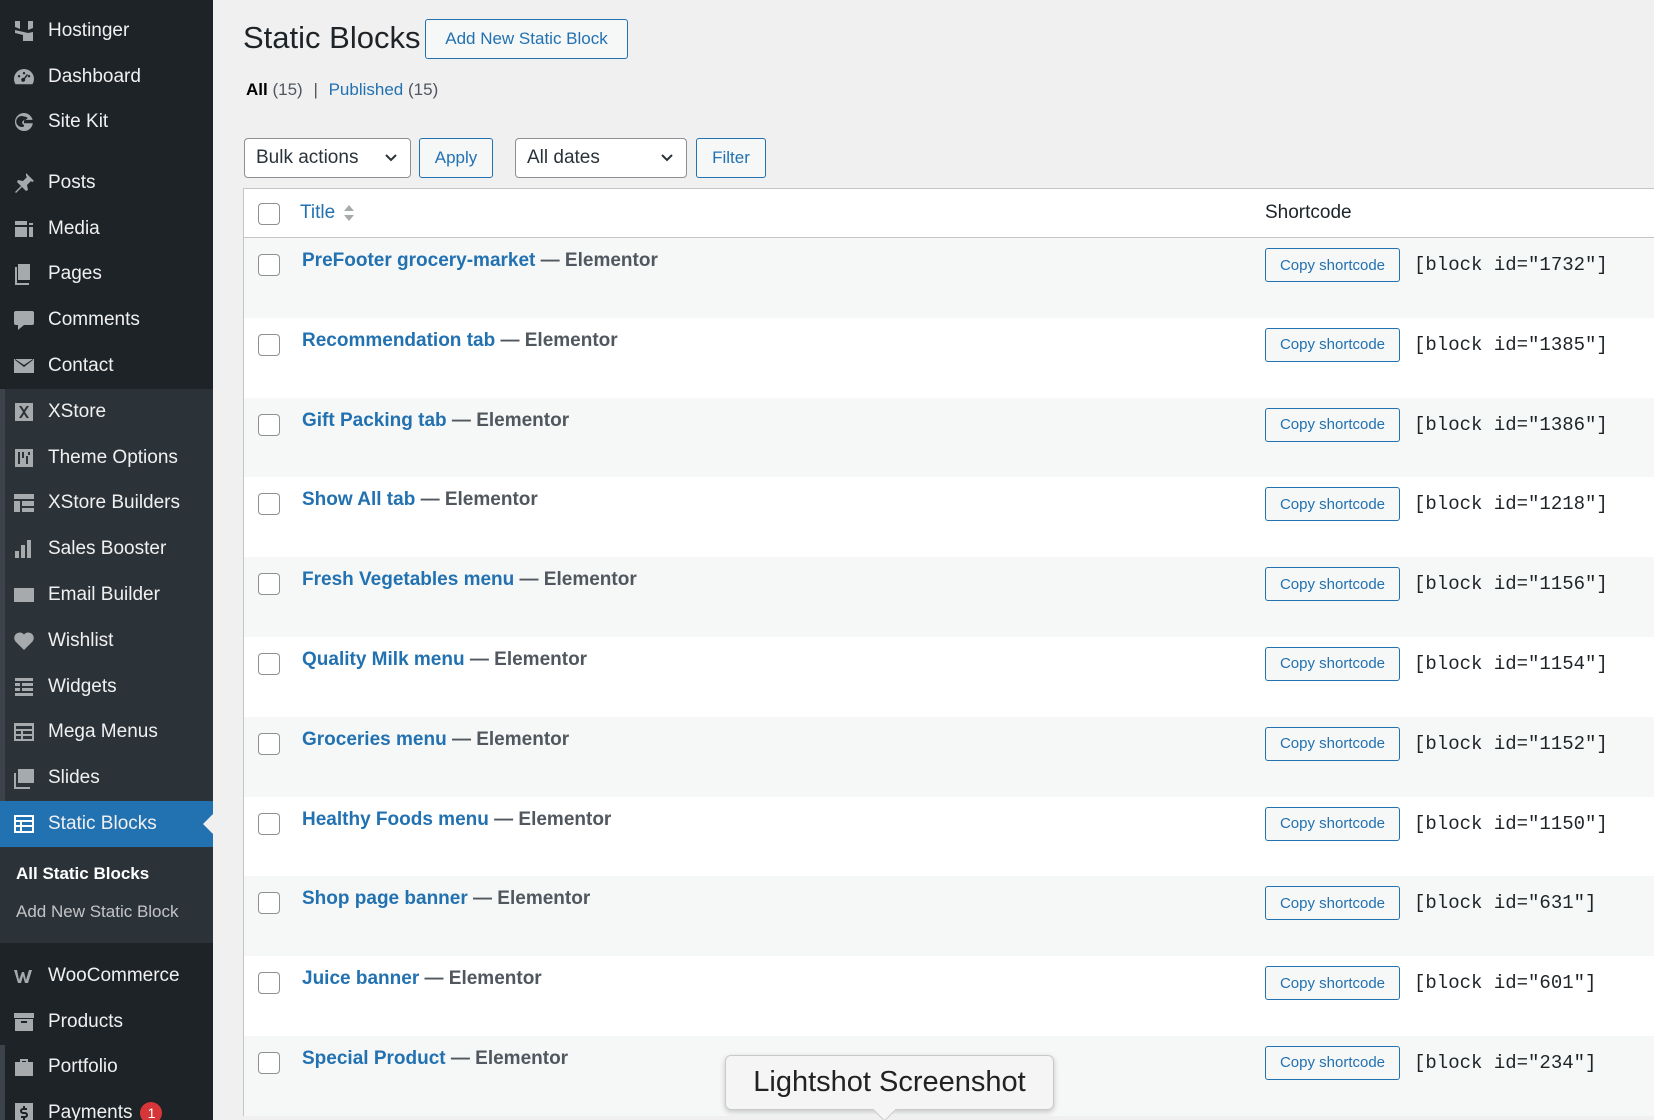 Image resolution: width=1654 pixels, height=1120 pixels. I want to click on filter-published-link: Published, so click(366, 89).